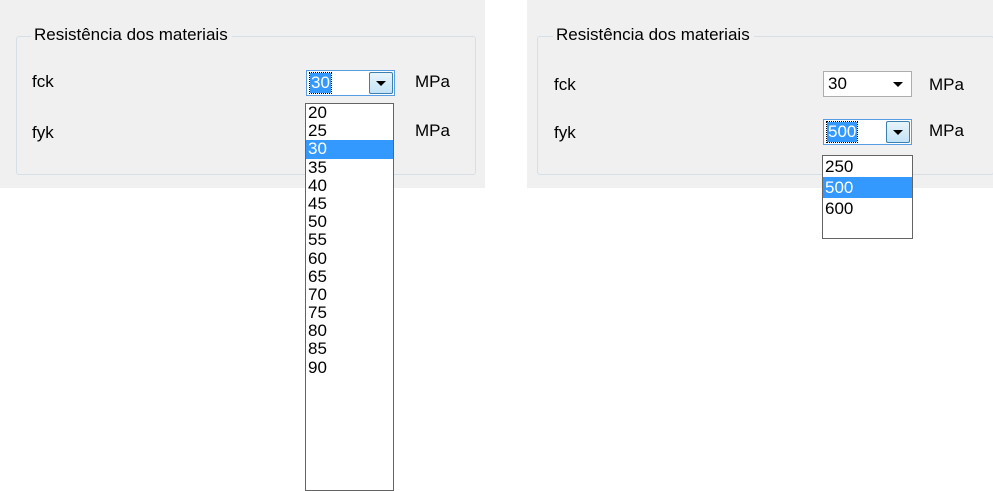 The width and height of the screenshot is (993, 491). I want to click on dropdown-option: 35, so click(349, 167).